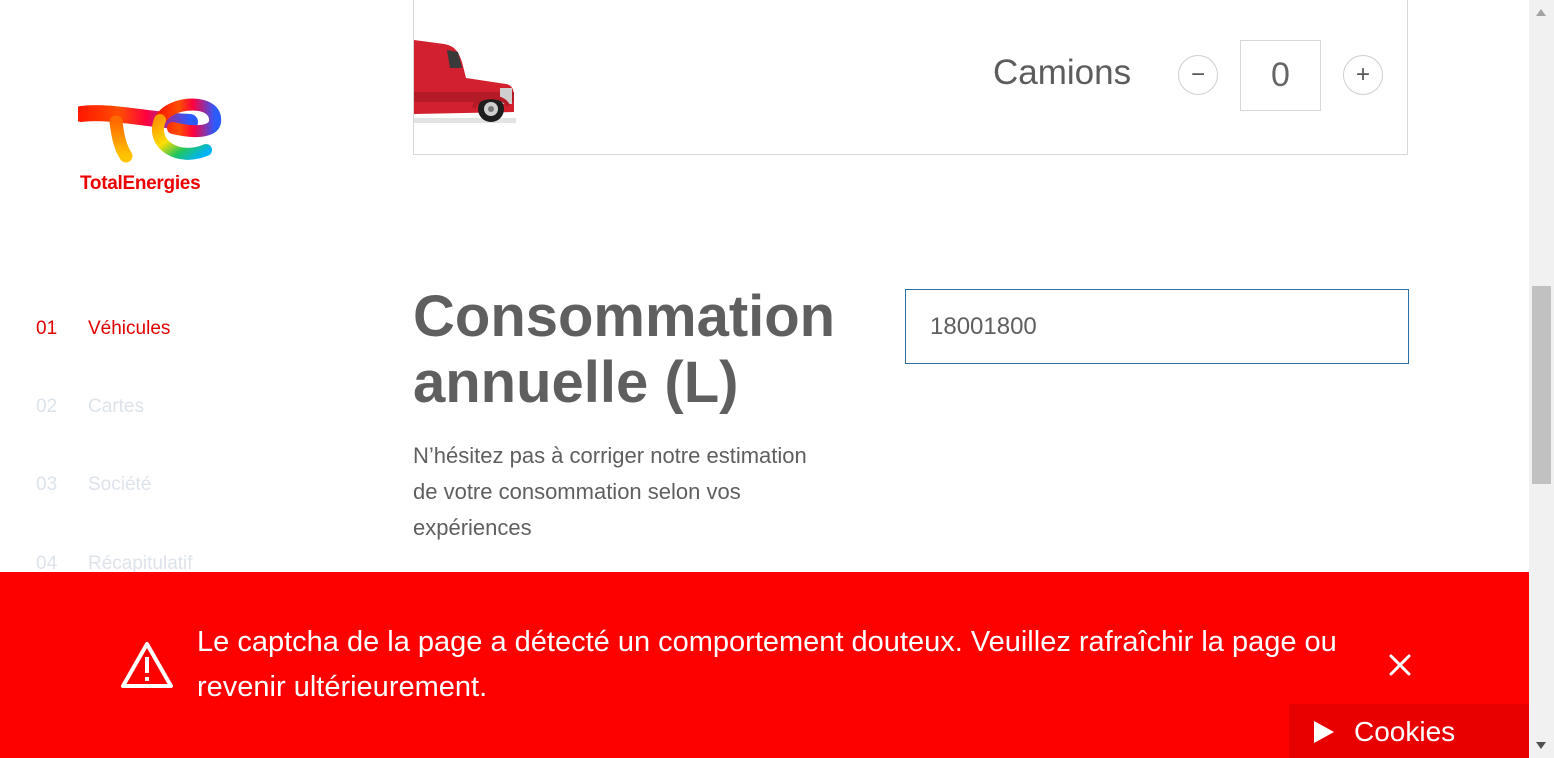 The height and width of the screenshot is (758, 1554). I want to click on scroll-down-arrow-icon, so click(1541, 746).